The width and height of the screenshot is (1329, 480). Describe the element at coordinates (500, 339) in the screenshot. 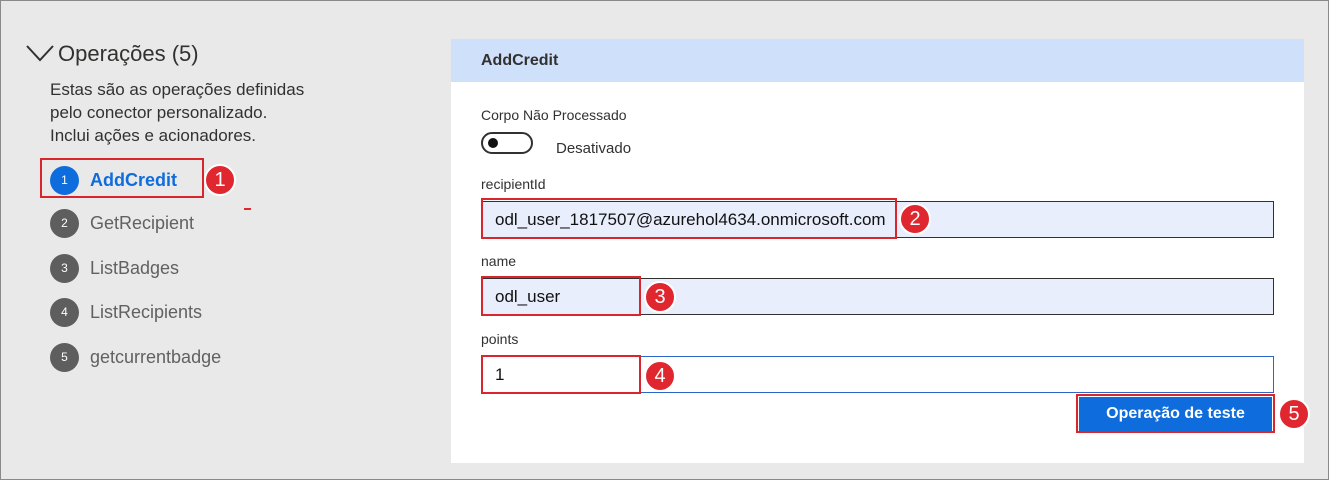

I see `points-label: points` at that location.